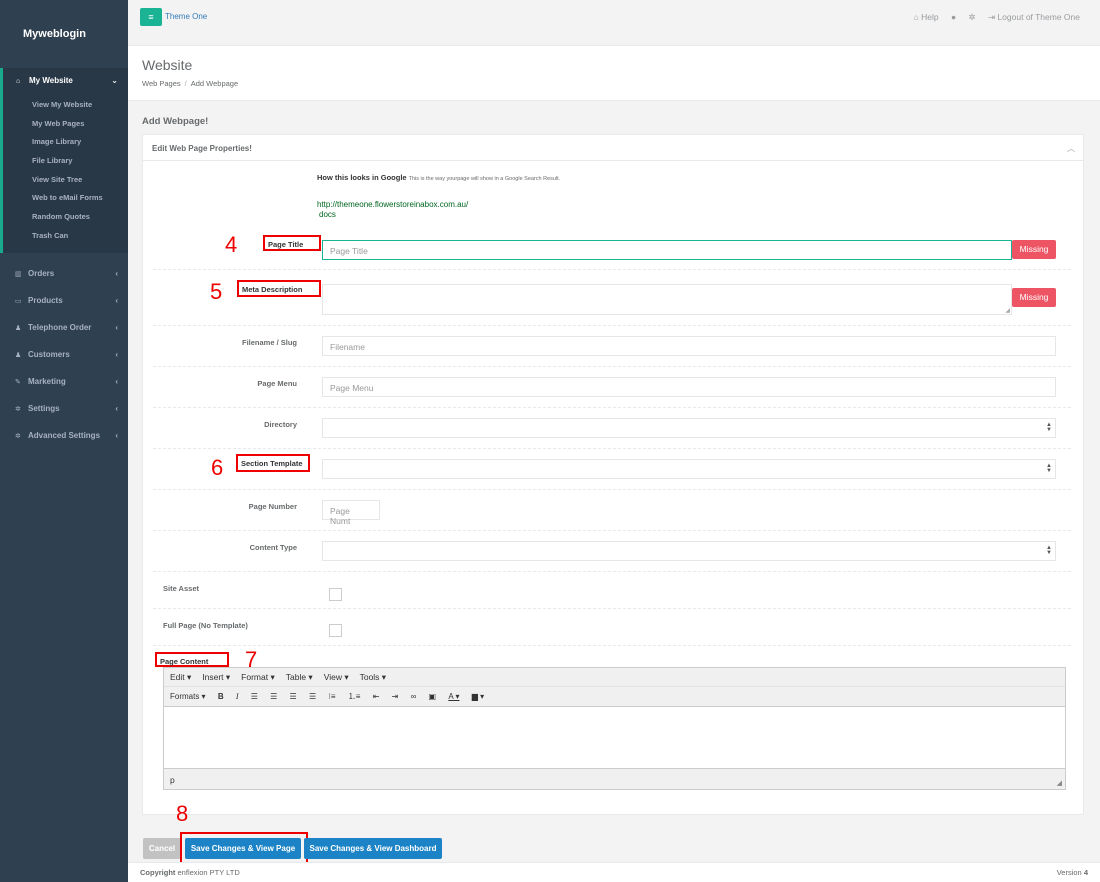 The height and width of the screenshot is (882, 1100). What do you see at coordinates (478, 696) in the screenshot?
I see `background-color-icon: ▆ ▾` at bounding box center [478, 696].